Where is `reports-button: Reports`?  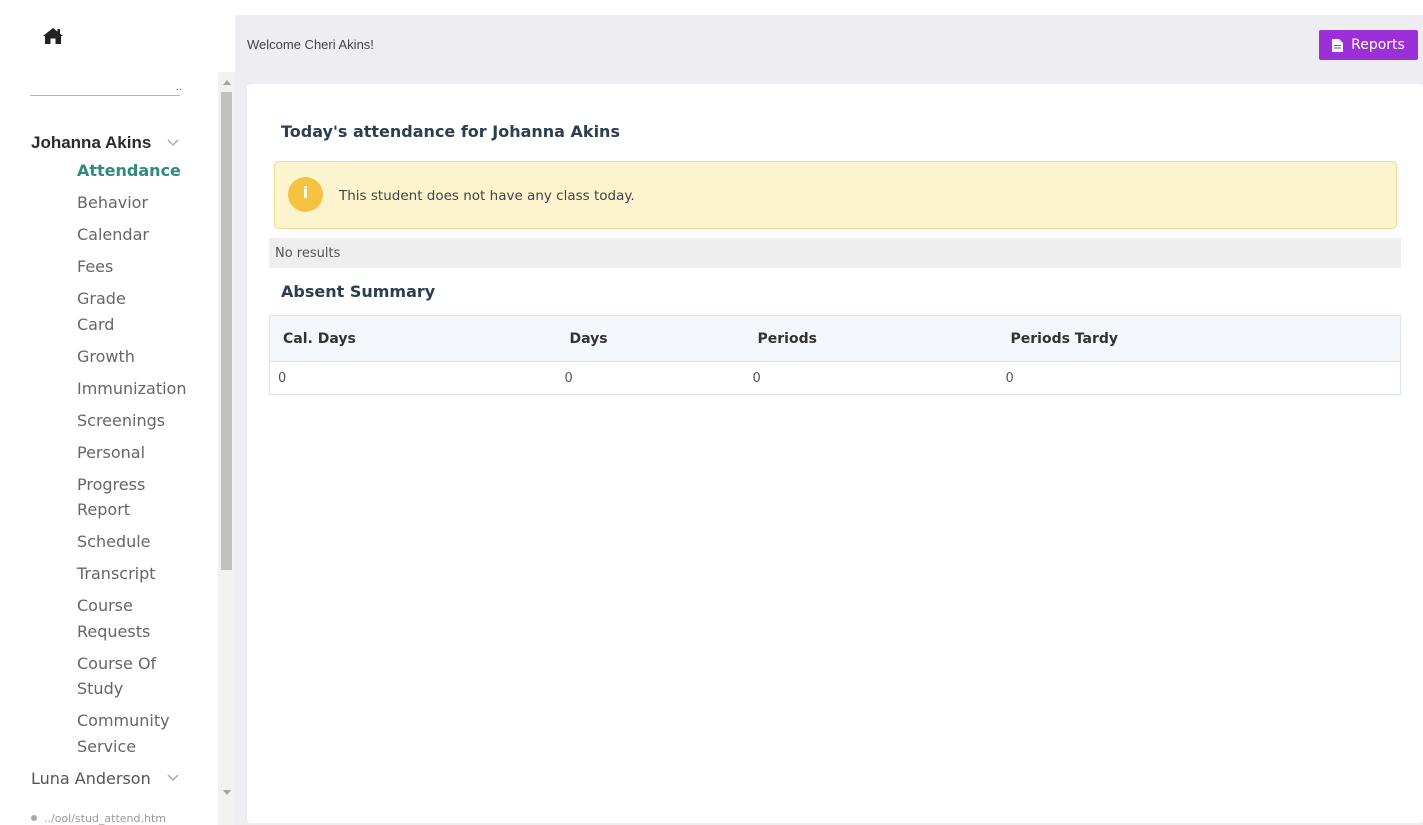 reports-button: Reports is located at coordinates (1368, 45).